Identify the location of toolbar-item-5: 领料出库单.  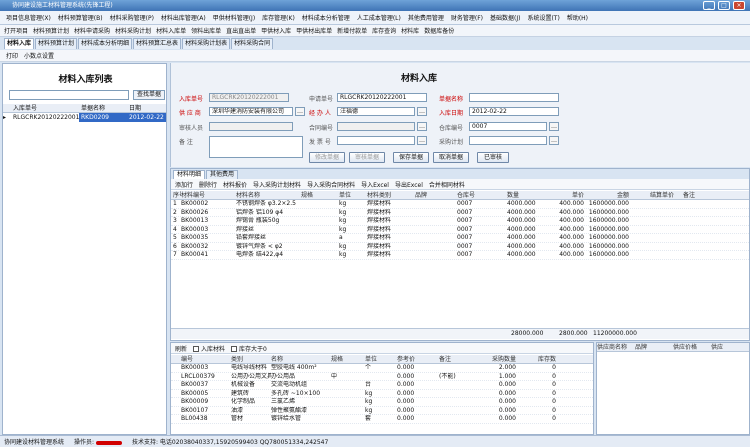
(206, 30).